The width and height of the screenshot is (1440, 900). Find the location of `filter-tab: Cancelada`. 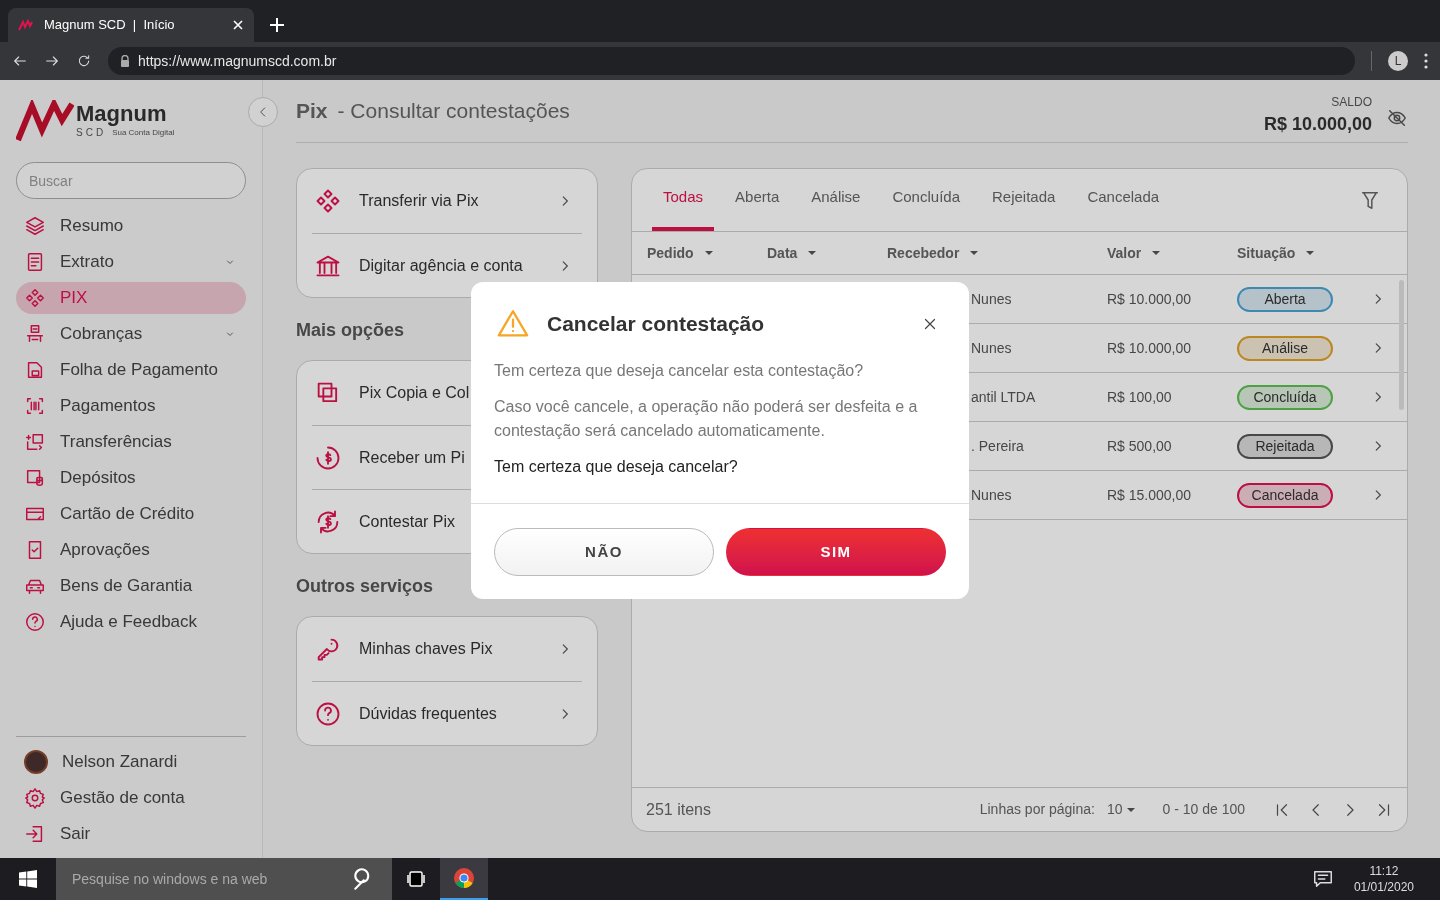

filter-tab: Cancelada is located at coordinates (1123, 200).